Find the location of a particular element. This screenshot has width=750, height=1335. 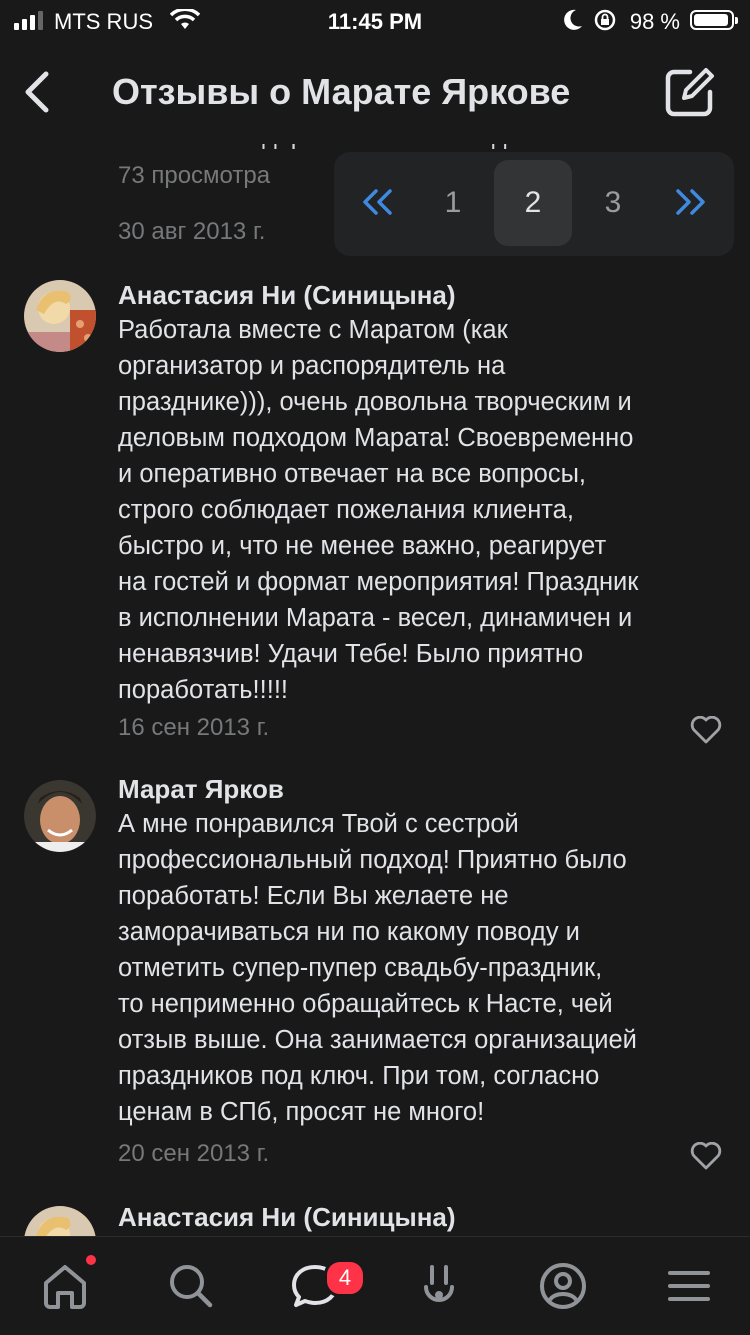

pagination: 1 2 3 is located at coordinates (534, 204).